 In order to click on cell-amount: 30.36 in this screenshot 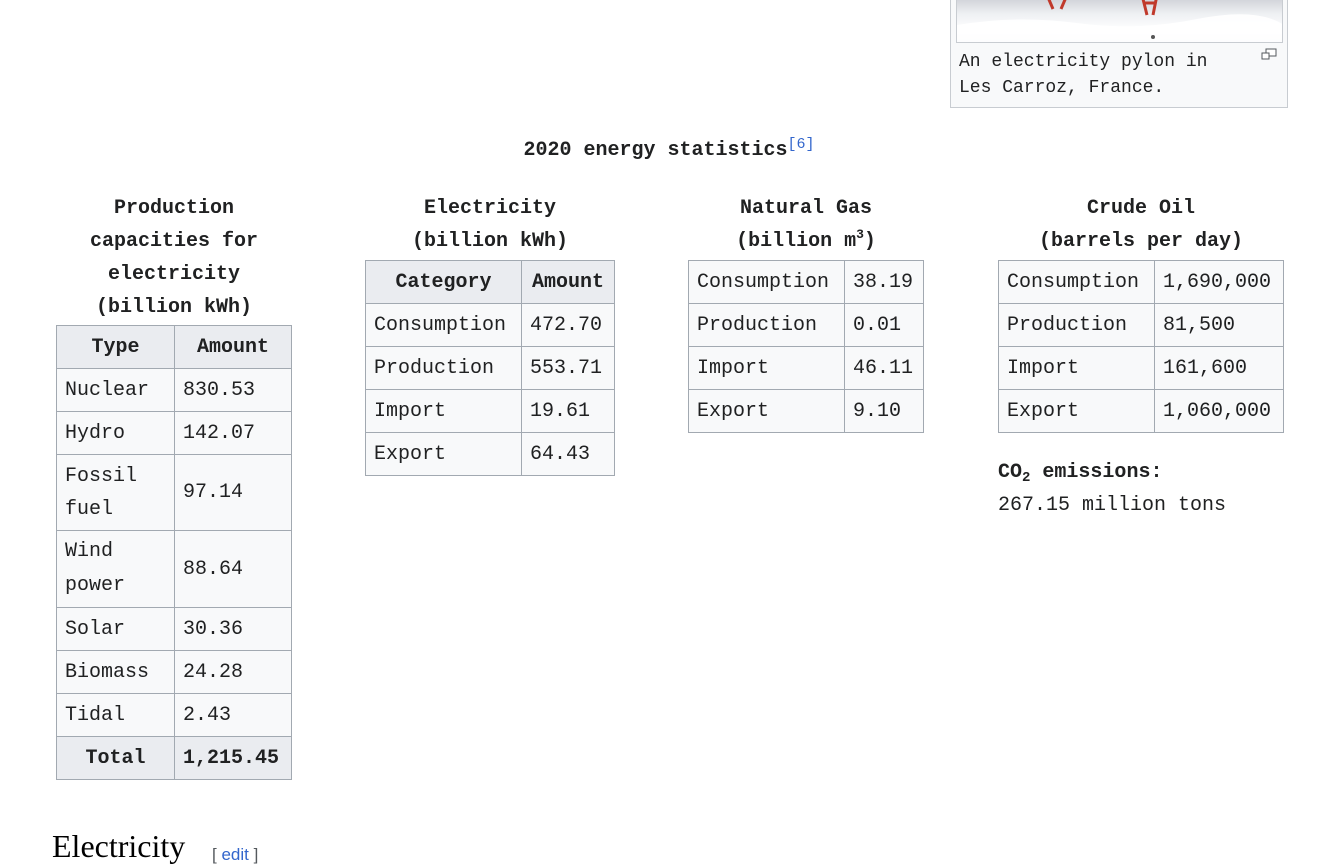, I will do `click(233, 629)`.